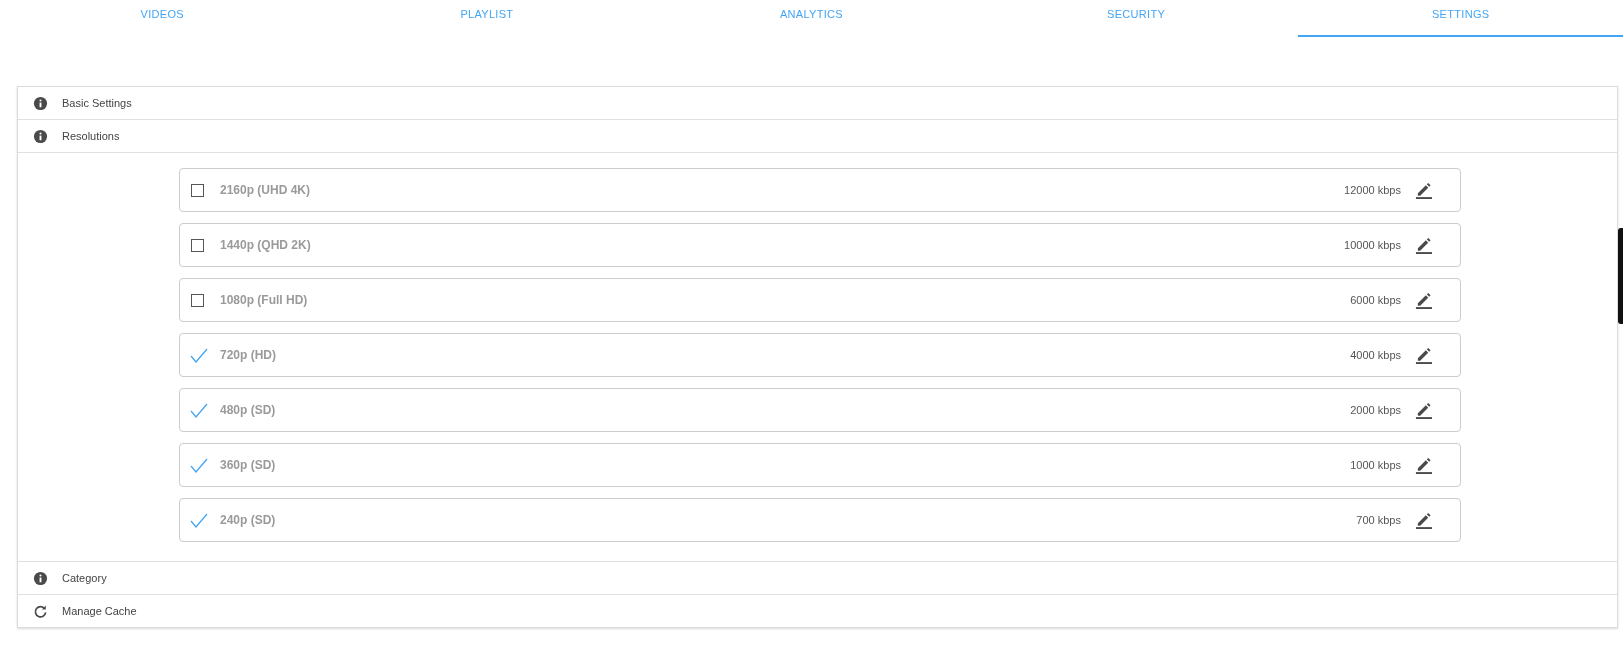  What do you see at coordinates (487, 18) in the screenshot?
I see `tab: PLAYLIST` at bounding box center [487, 18].